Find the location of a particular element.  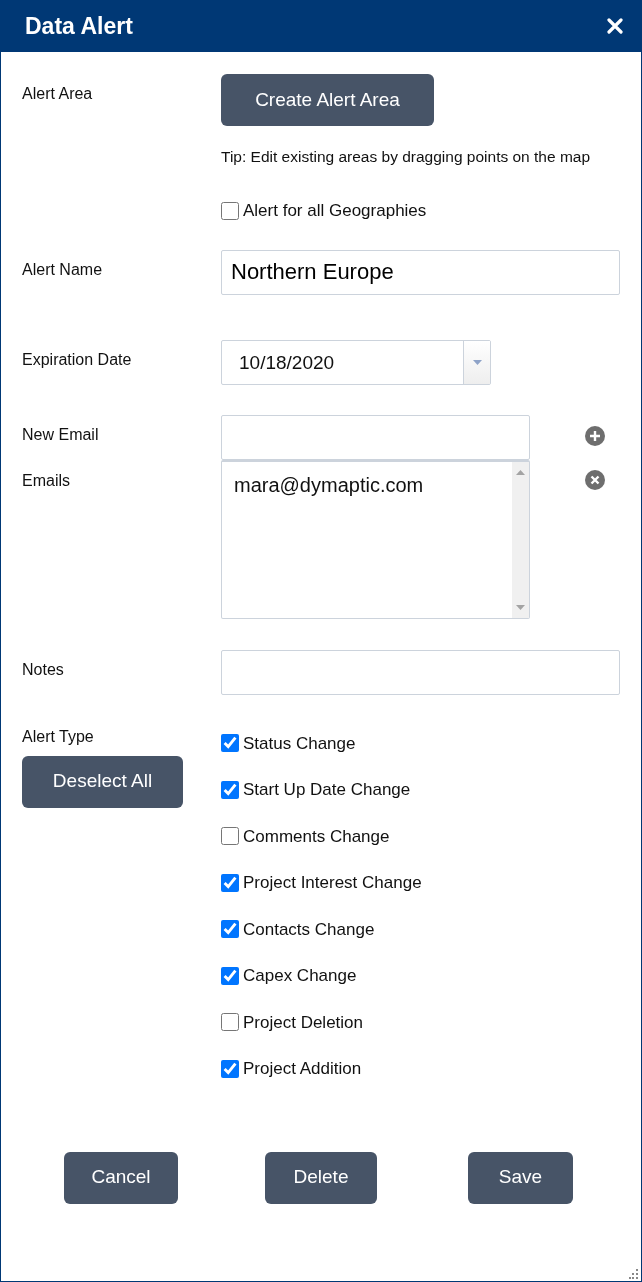

name-field: Northern Europe is located at coordinates (420, 272).